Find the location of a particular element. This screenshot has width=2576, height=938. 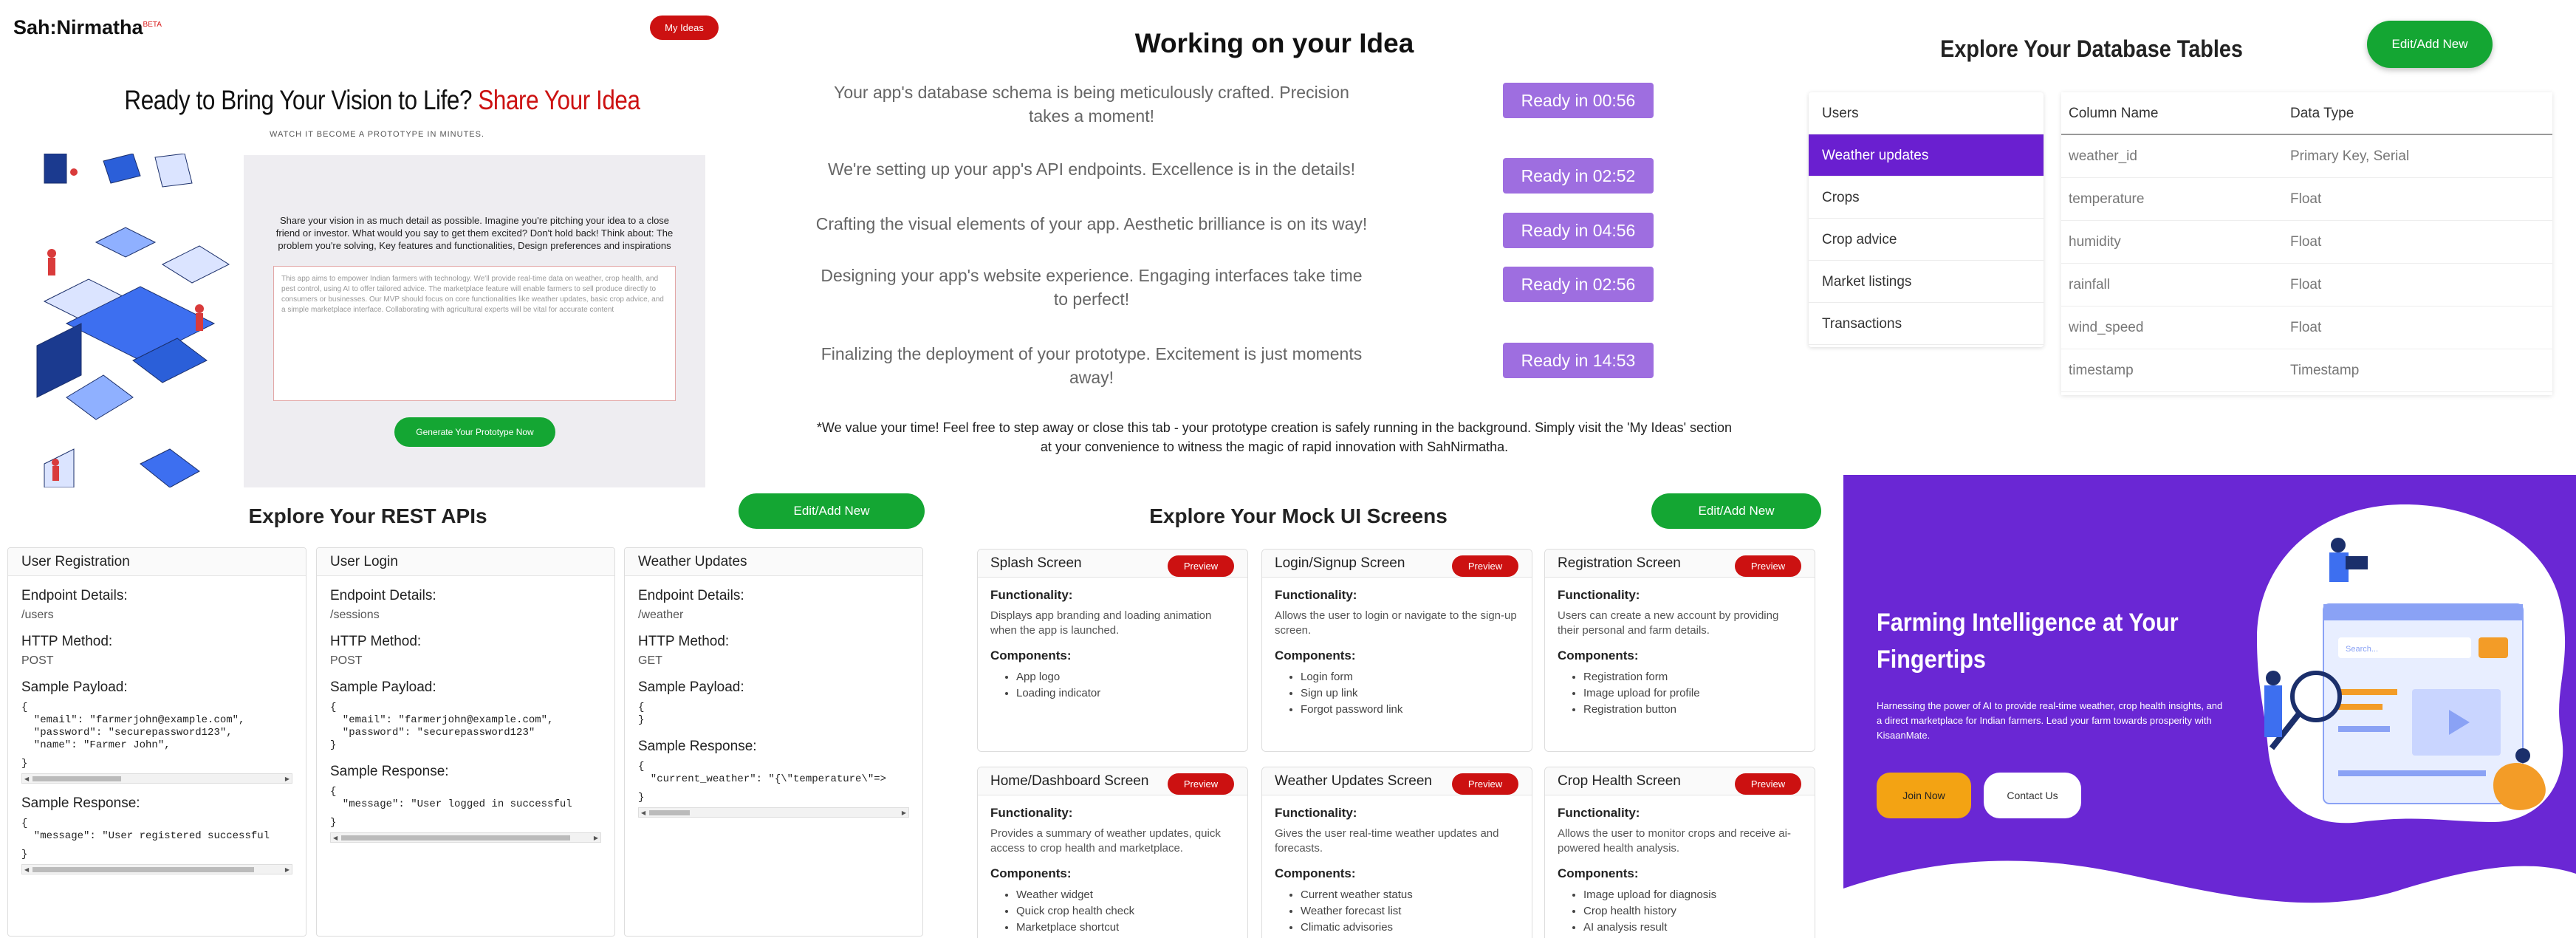

table-header-row: Column Name Data Type is located at coordinates (2306, 113).